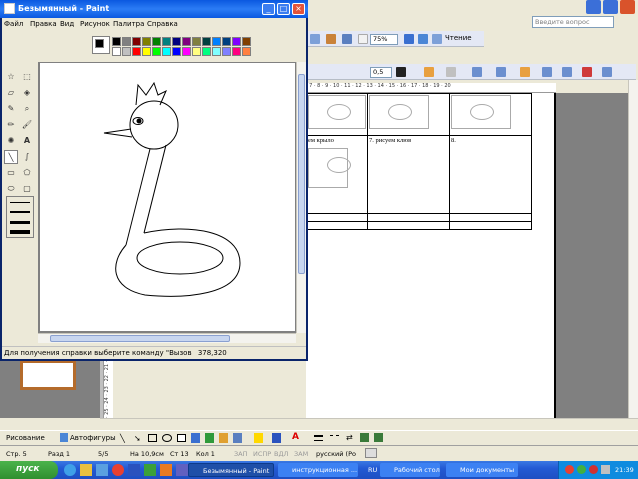 The height and width of the screenshot is (479, 638). Describe the element at coordinates (477, 72) in the screenshot. I see `table-grid-icon` at that location.